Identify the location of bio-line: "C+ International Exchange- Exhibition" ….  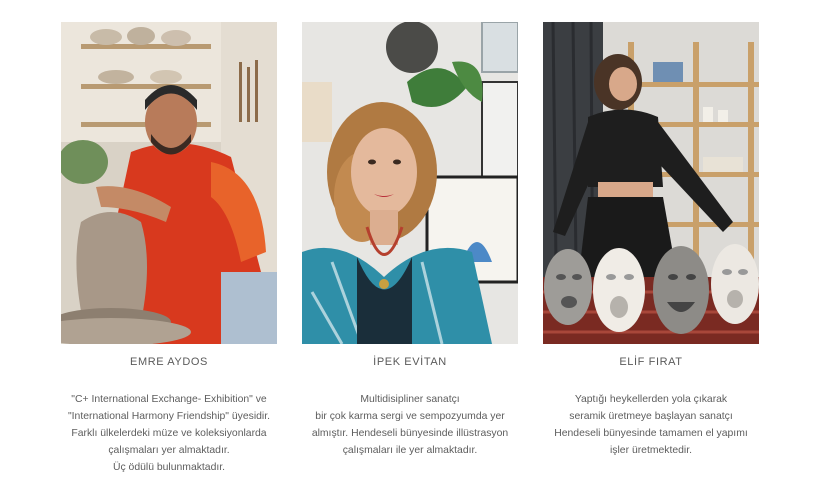
(169, 399).